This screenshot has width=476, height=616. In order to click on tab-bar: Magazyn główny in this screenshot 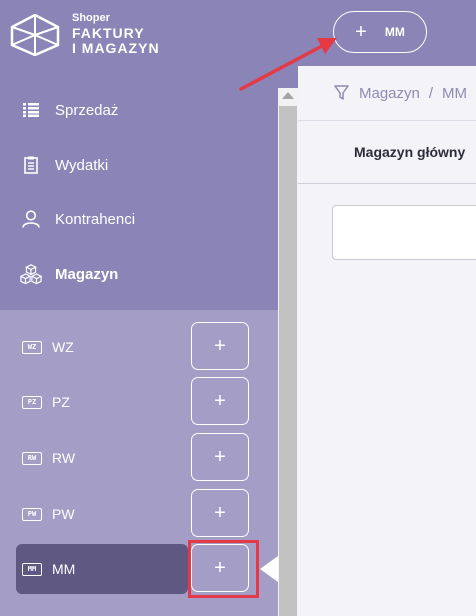, I will do `click(387, 152)`.